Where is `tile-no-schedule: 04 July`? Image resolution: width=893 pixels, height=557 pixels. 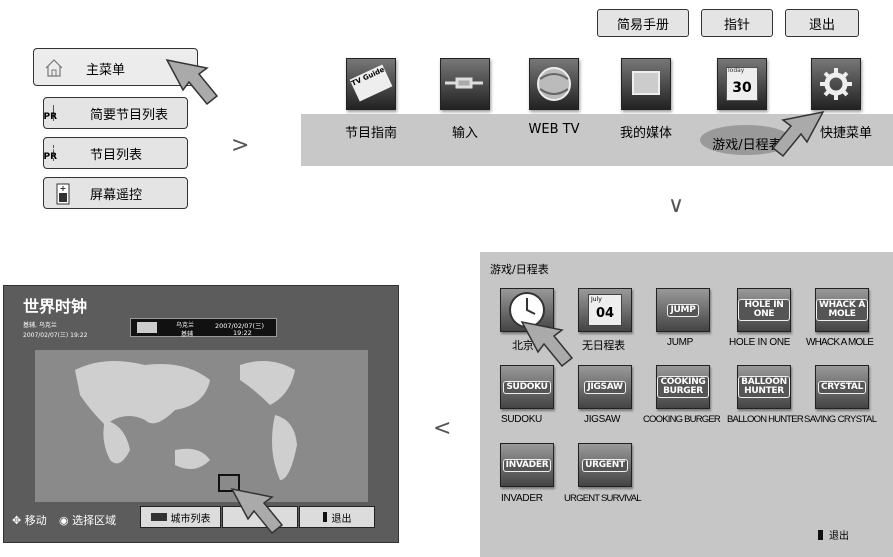
tile-no-schedule: 04 July is located at coordinates (605, 310).